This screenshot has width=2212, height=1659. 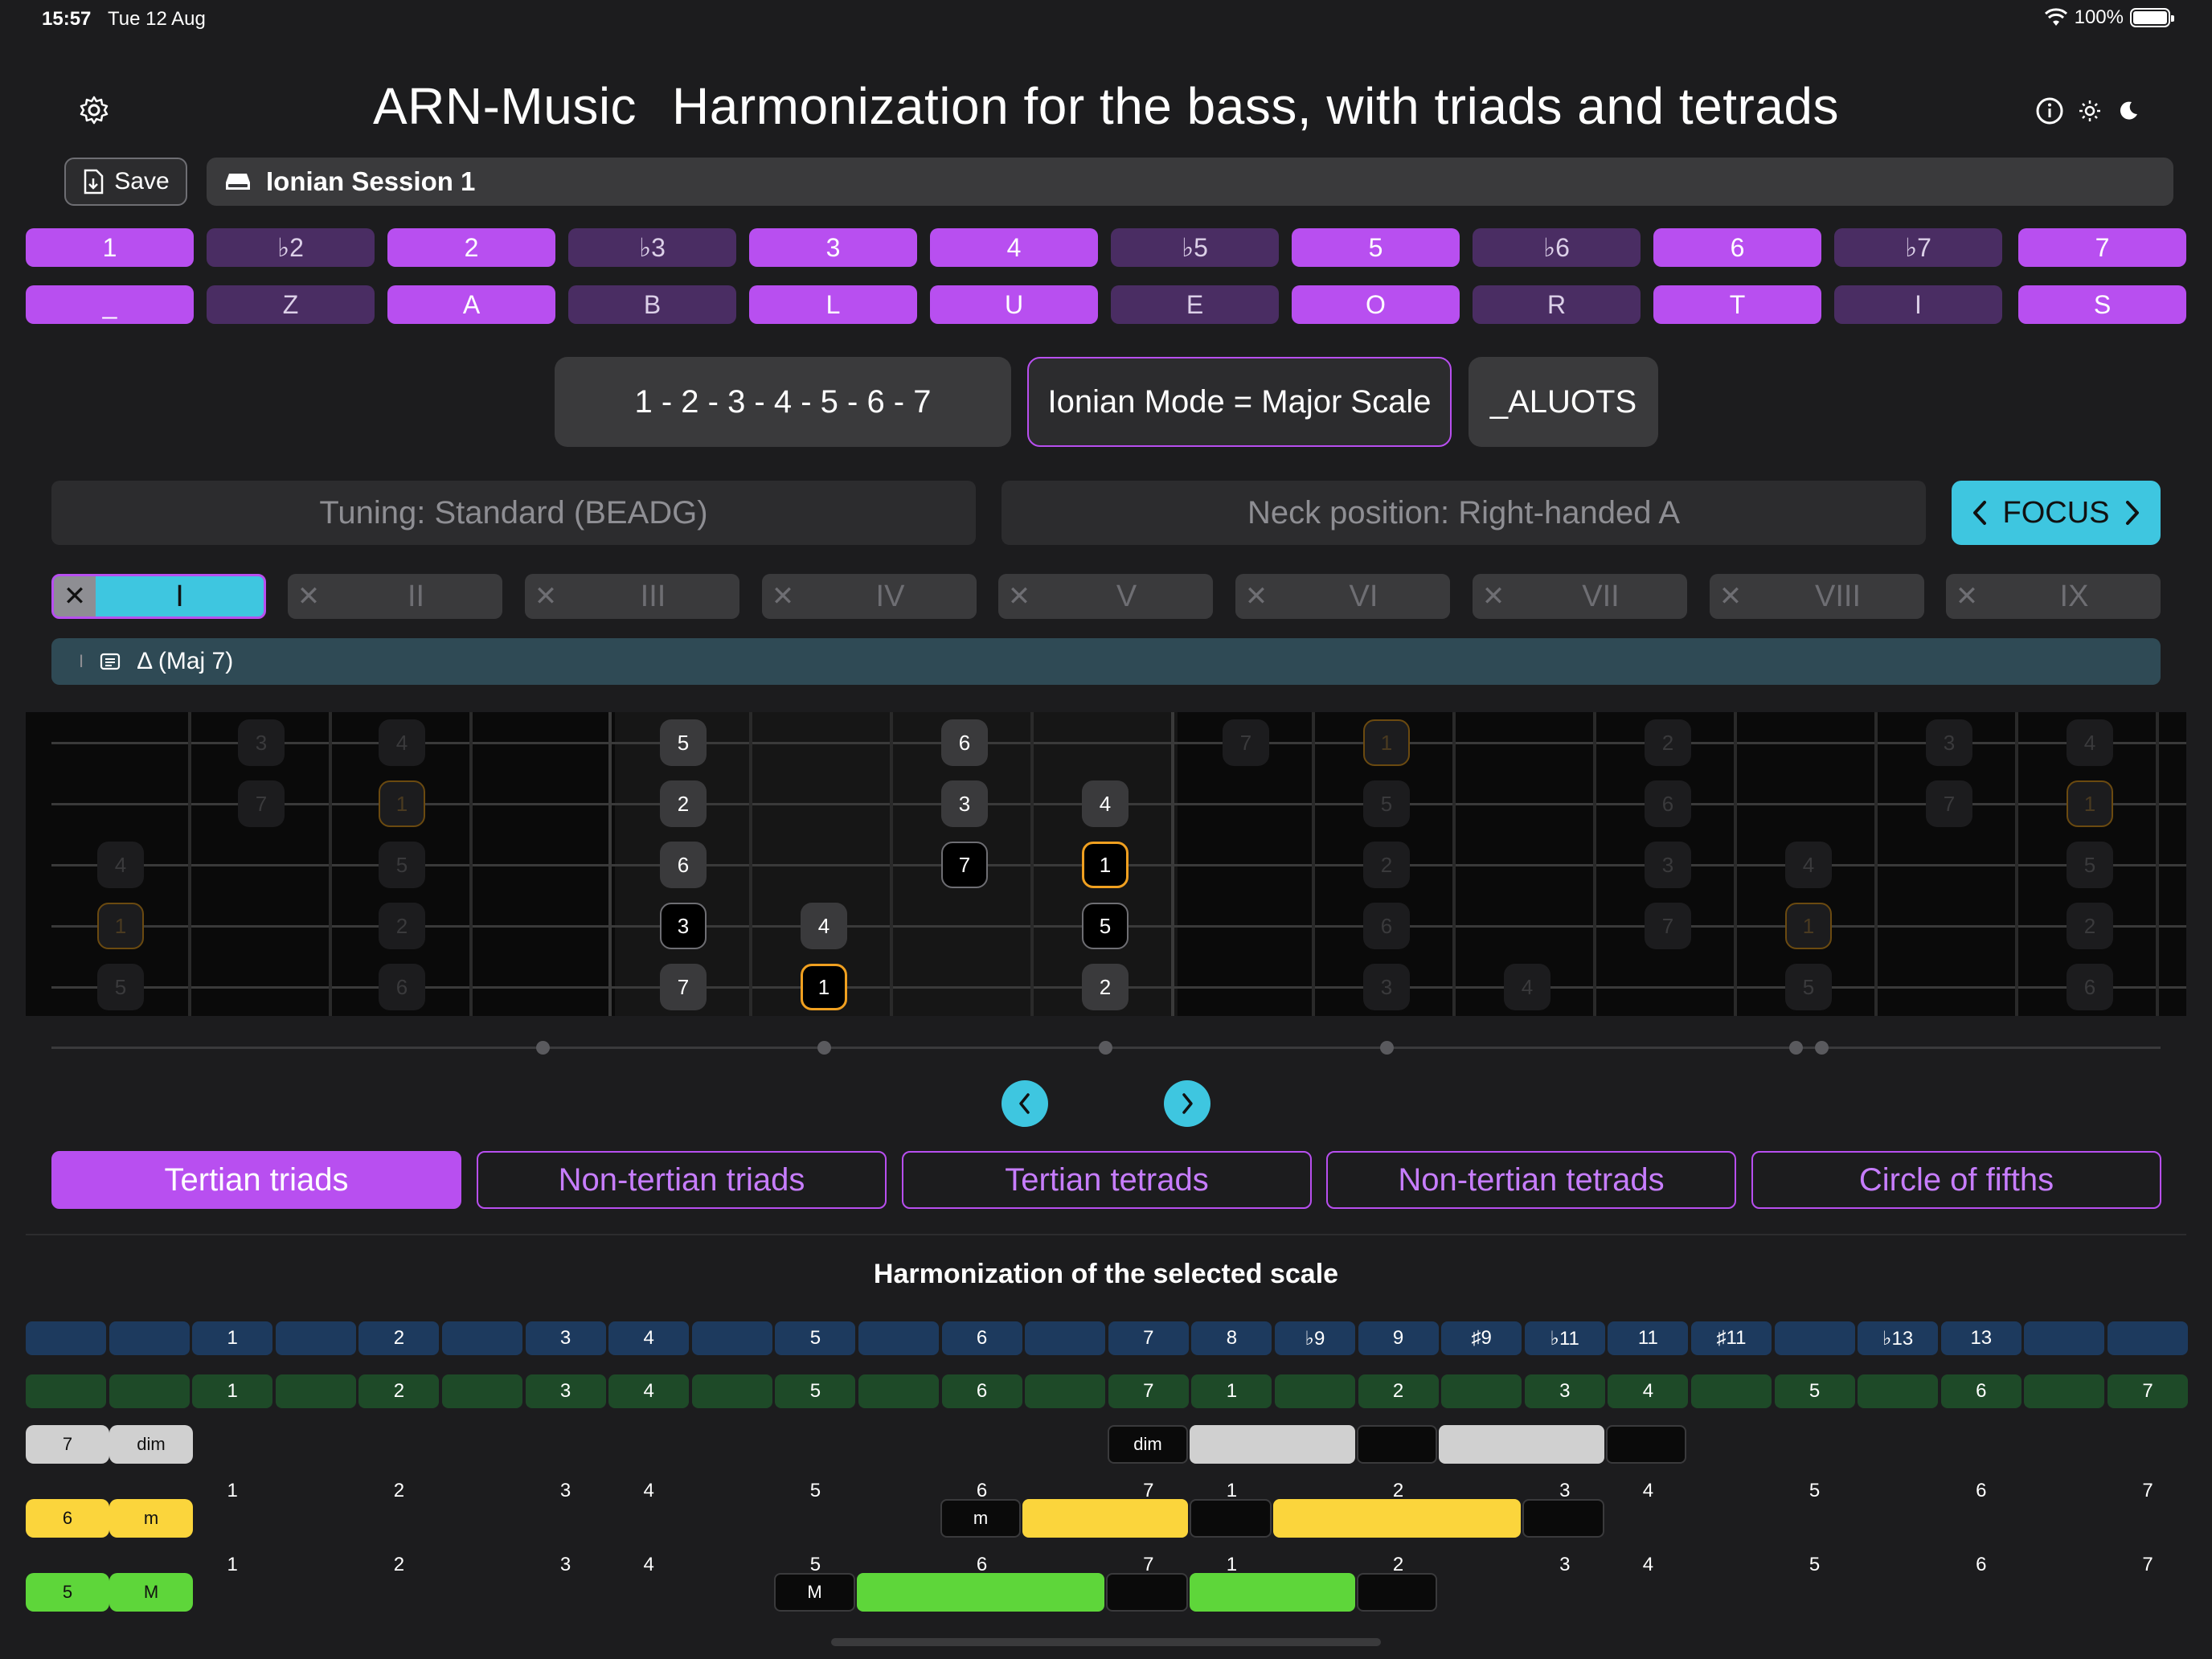 I want to click on degree-pill: ♭2, so click(x=291, y=248).